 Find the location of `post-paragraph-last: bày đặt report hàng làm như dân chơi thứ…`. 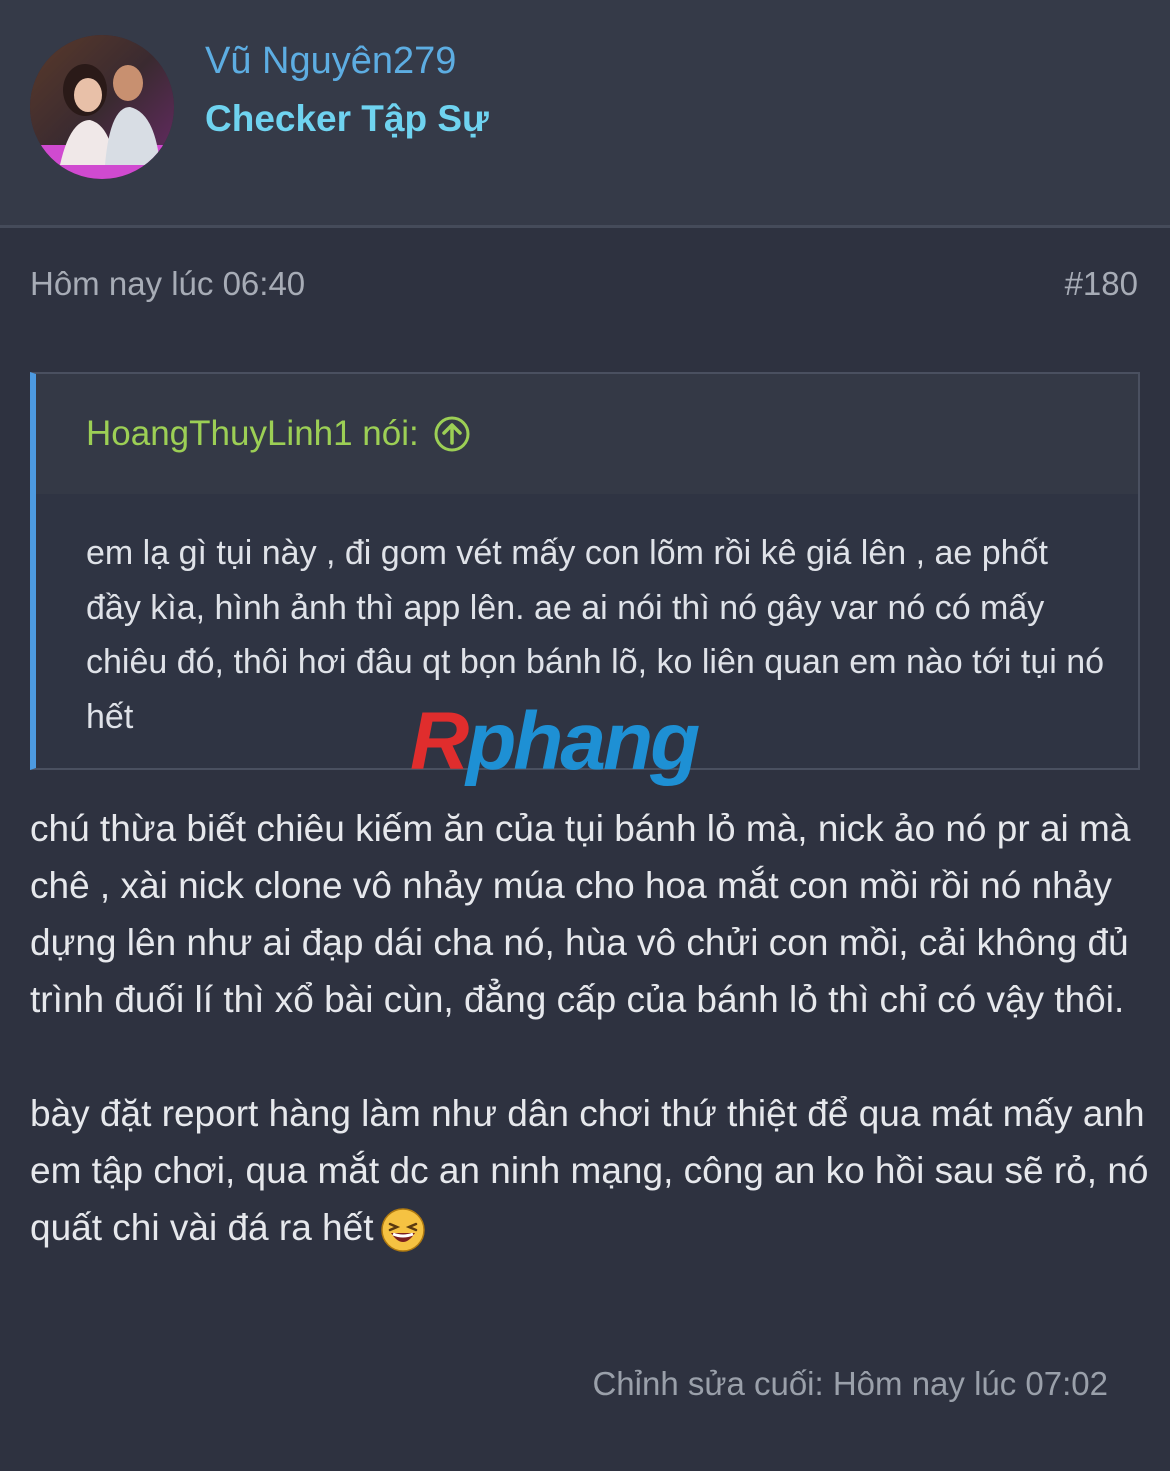

post-paragraph-last: bày đặt report hàng làm như dân chơi thứ… is located at coordinates (590, 1170).